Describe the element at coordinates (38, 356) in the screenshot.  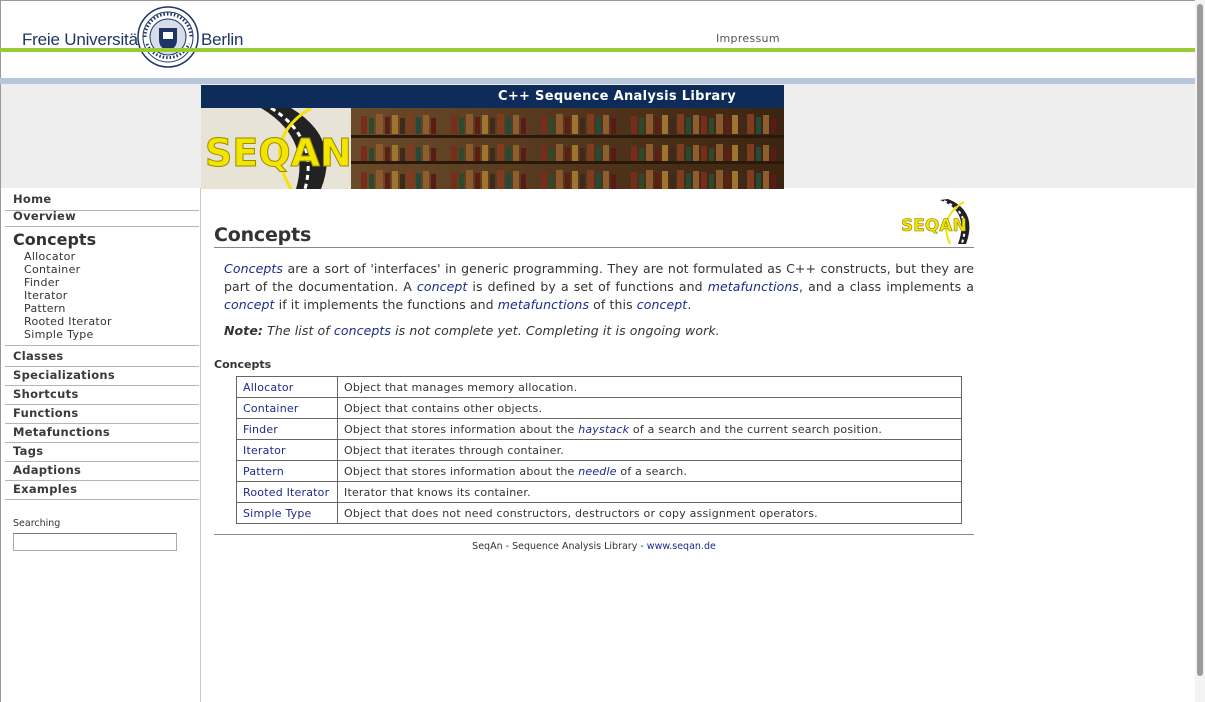
I see `sidebar-item-classes: Classes` at that location.